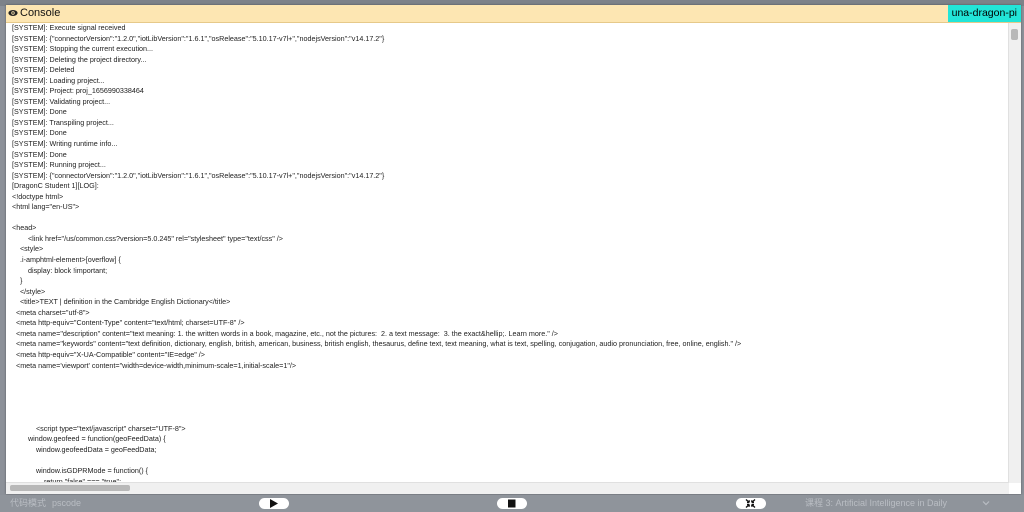 This screenshot has height=512, width=1024. I want to click on log-line: window.isGDPRMode = function() {, so click(80, 470).